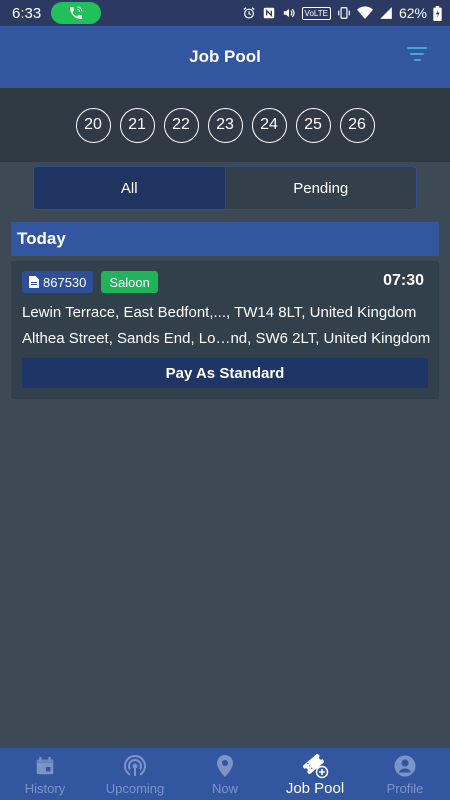  What do you see at coordinates (137, 125) in the screenshot?
I see `date-chip: 21` at bounding box center [137, 125].